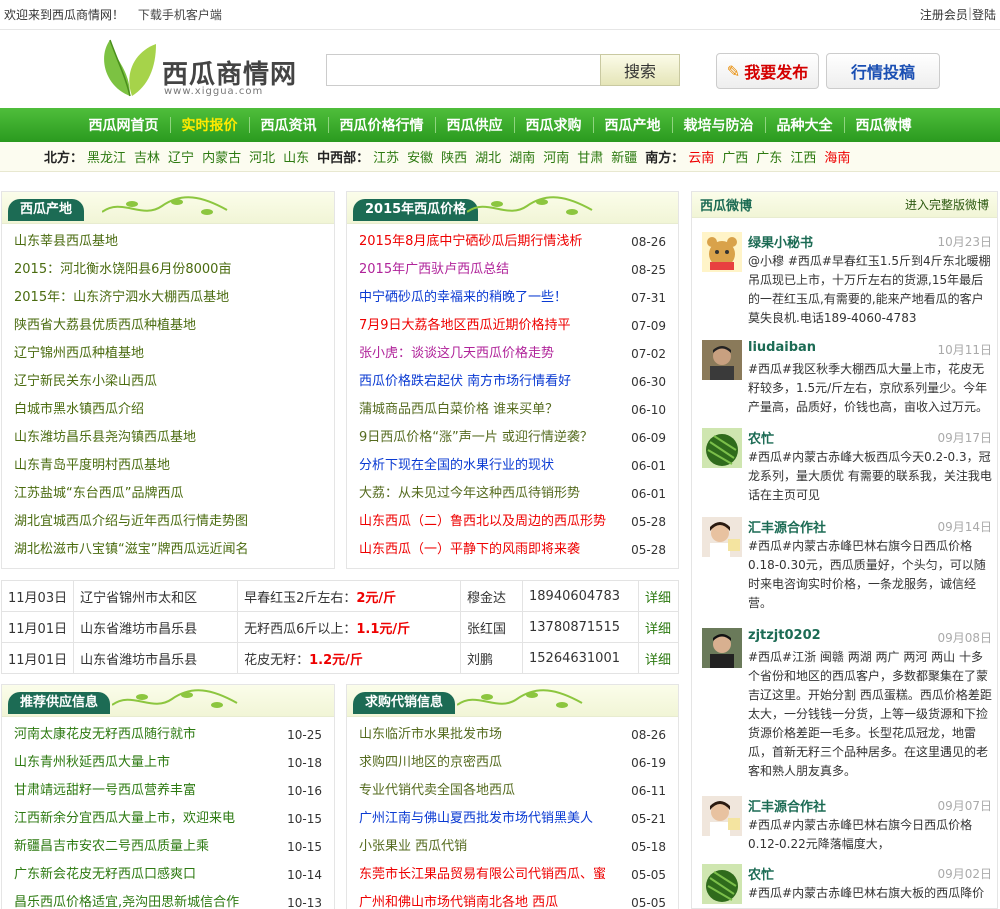 The height and width of the screenshot is (909, 1000). Describe the element at coordinates (719, 125) in the screenshot. I see `nav-item: 栽培与防治` at that location.